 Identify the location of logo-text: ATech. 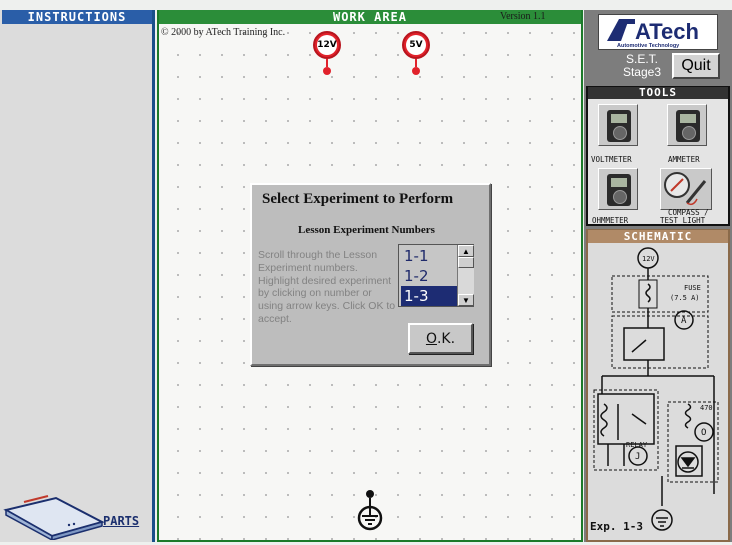
(667, 31).